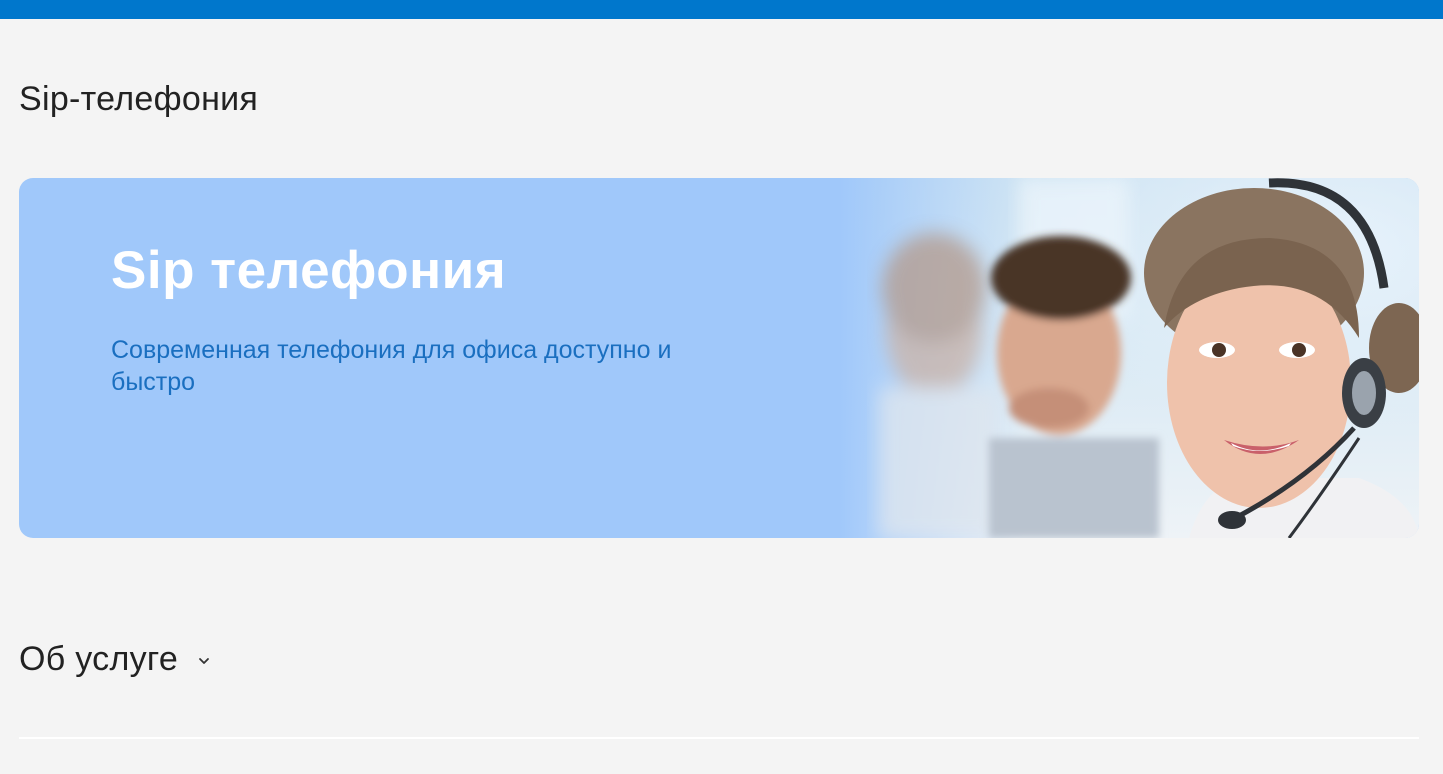 The height and width of the screenshot is (774, 1443). I want to click on section-title: Об услуге, so click(99, 659).